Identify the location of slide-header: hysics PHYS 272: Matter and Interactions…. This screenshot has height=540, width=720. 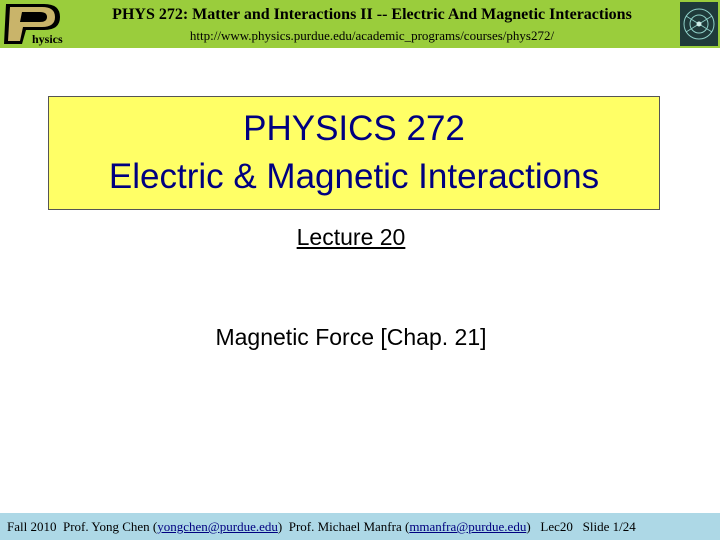
(360, 24).